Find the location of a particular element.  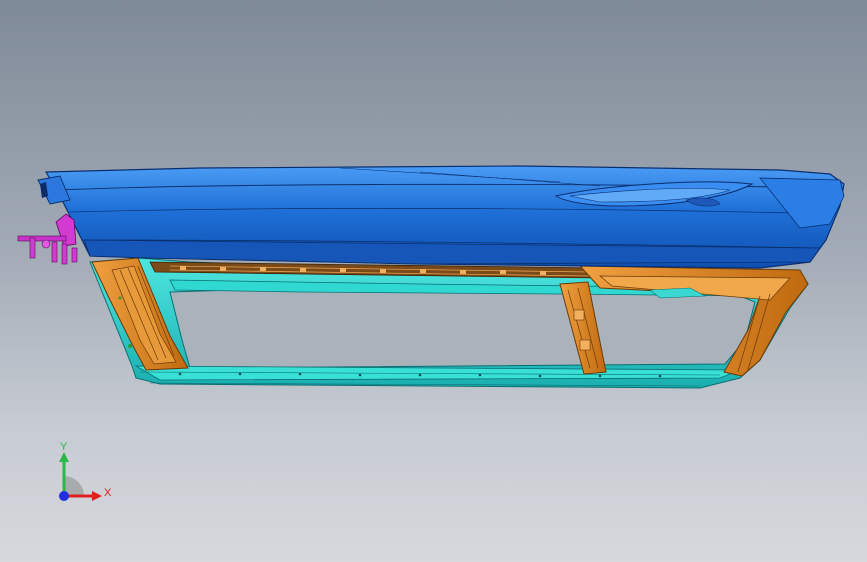

coordinate-triad: Y X is located at coordinates (83, 475).